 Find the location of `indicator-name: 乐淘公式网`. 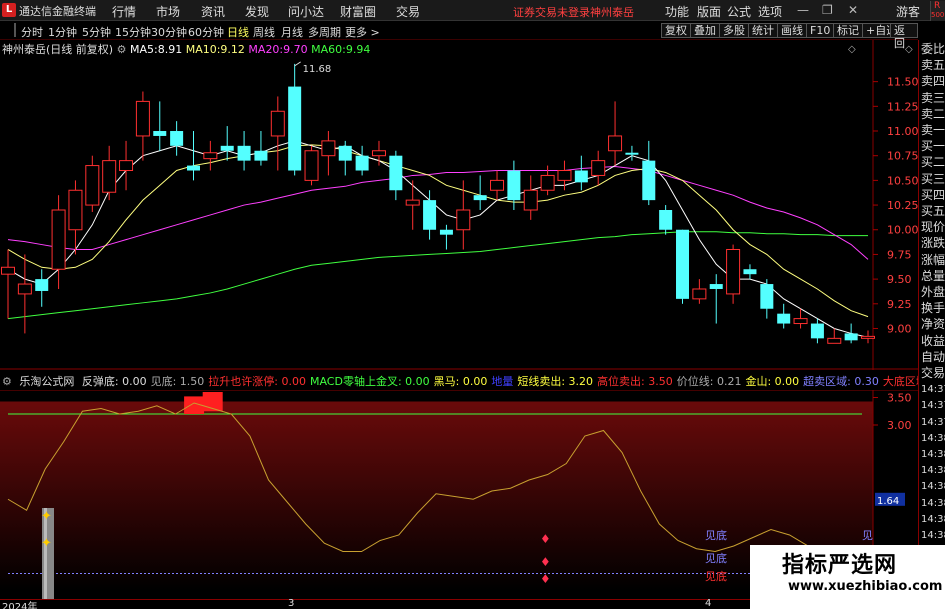

indicator-name: 乐淘公式网 is located at coordinates (46, 381).